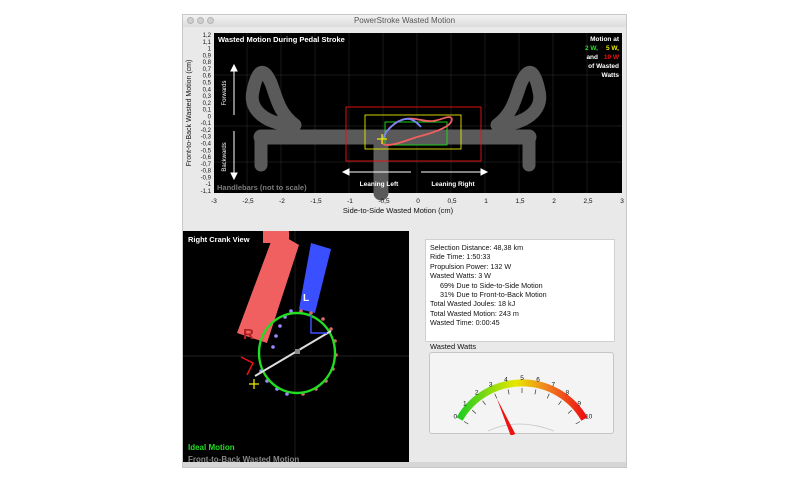 The height and width of the screenshot is (484, 800). Describe the element at coordinates (404, 464) in the screenshot. I see `status-bar` at that location.